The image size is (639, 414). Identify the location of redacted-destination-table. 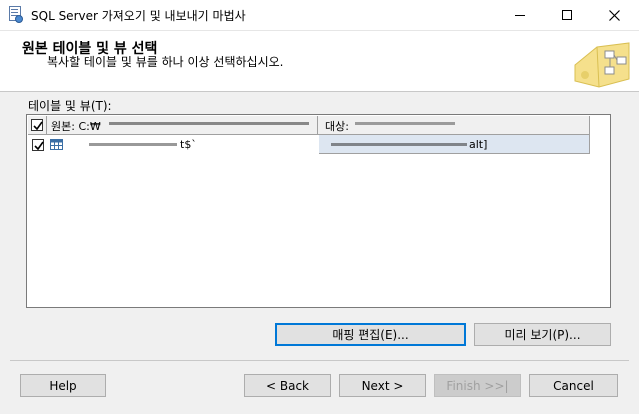
(399, 144).